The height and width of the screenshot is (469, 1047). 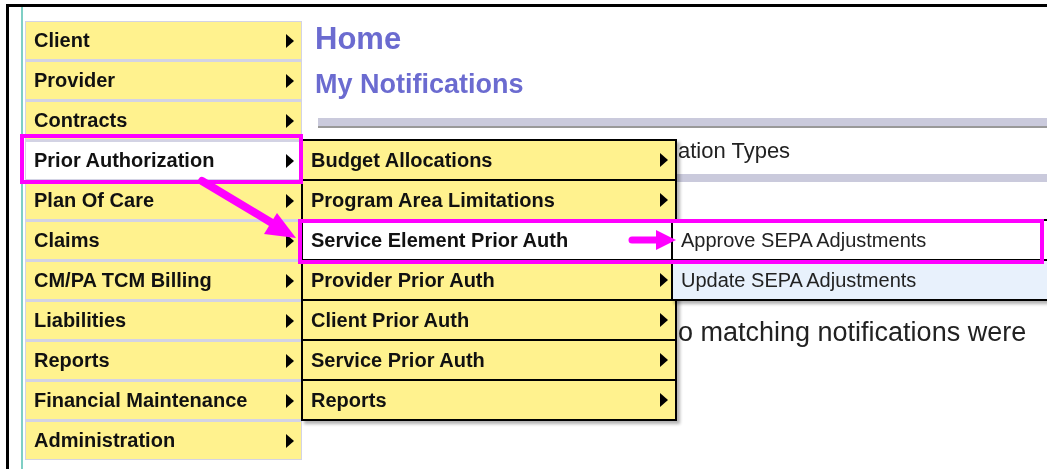 What do you see at coordinates (652, 240) in the screenshot?
I see `annotation-arrow` at bounding box center [652, 240].